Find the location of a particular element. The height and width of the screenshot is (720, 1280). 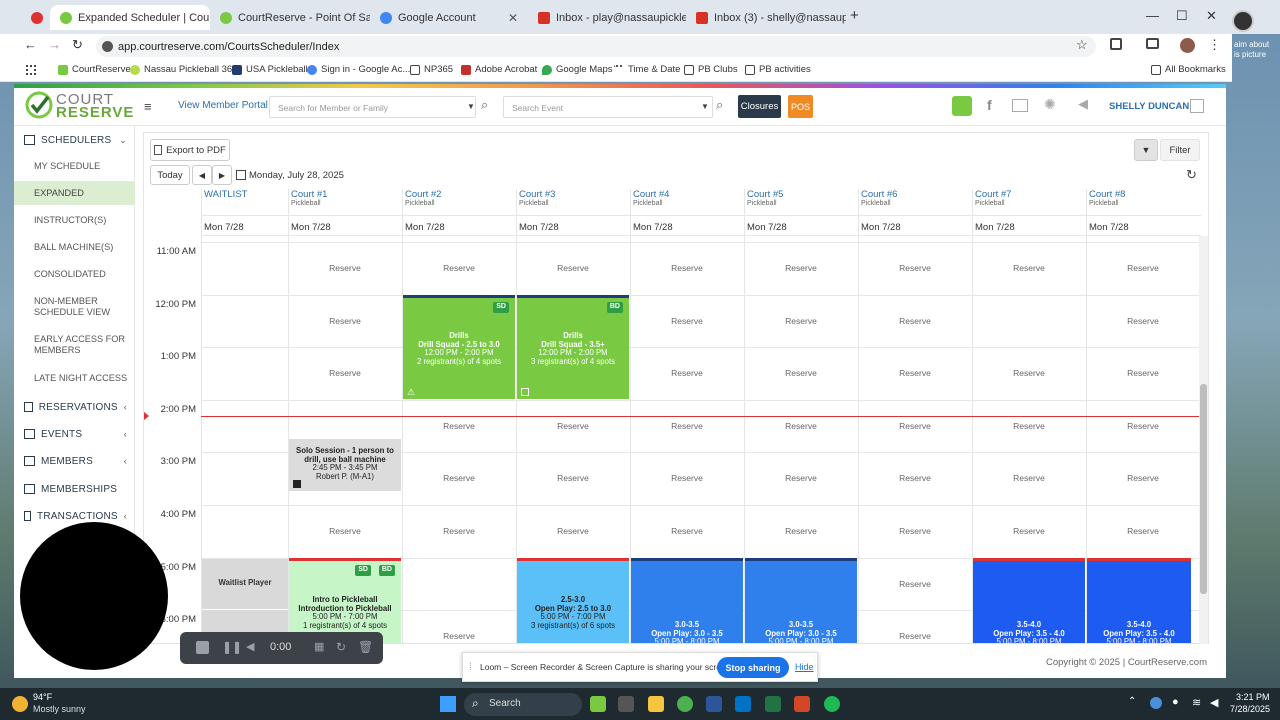

maximize-icon: ☐ is located at coordinates (1182, 16).